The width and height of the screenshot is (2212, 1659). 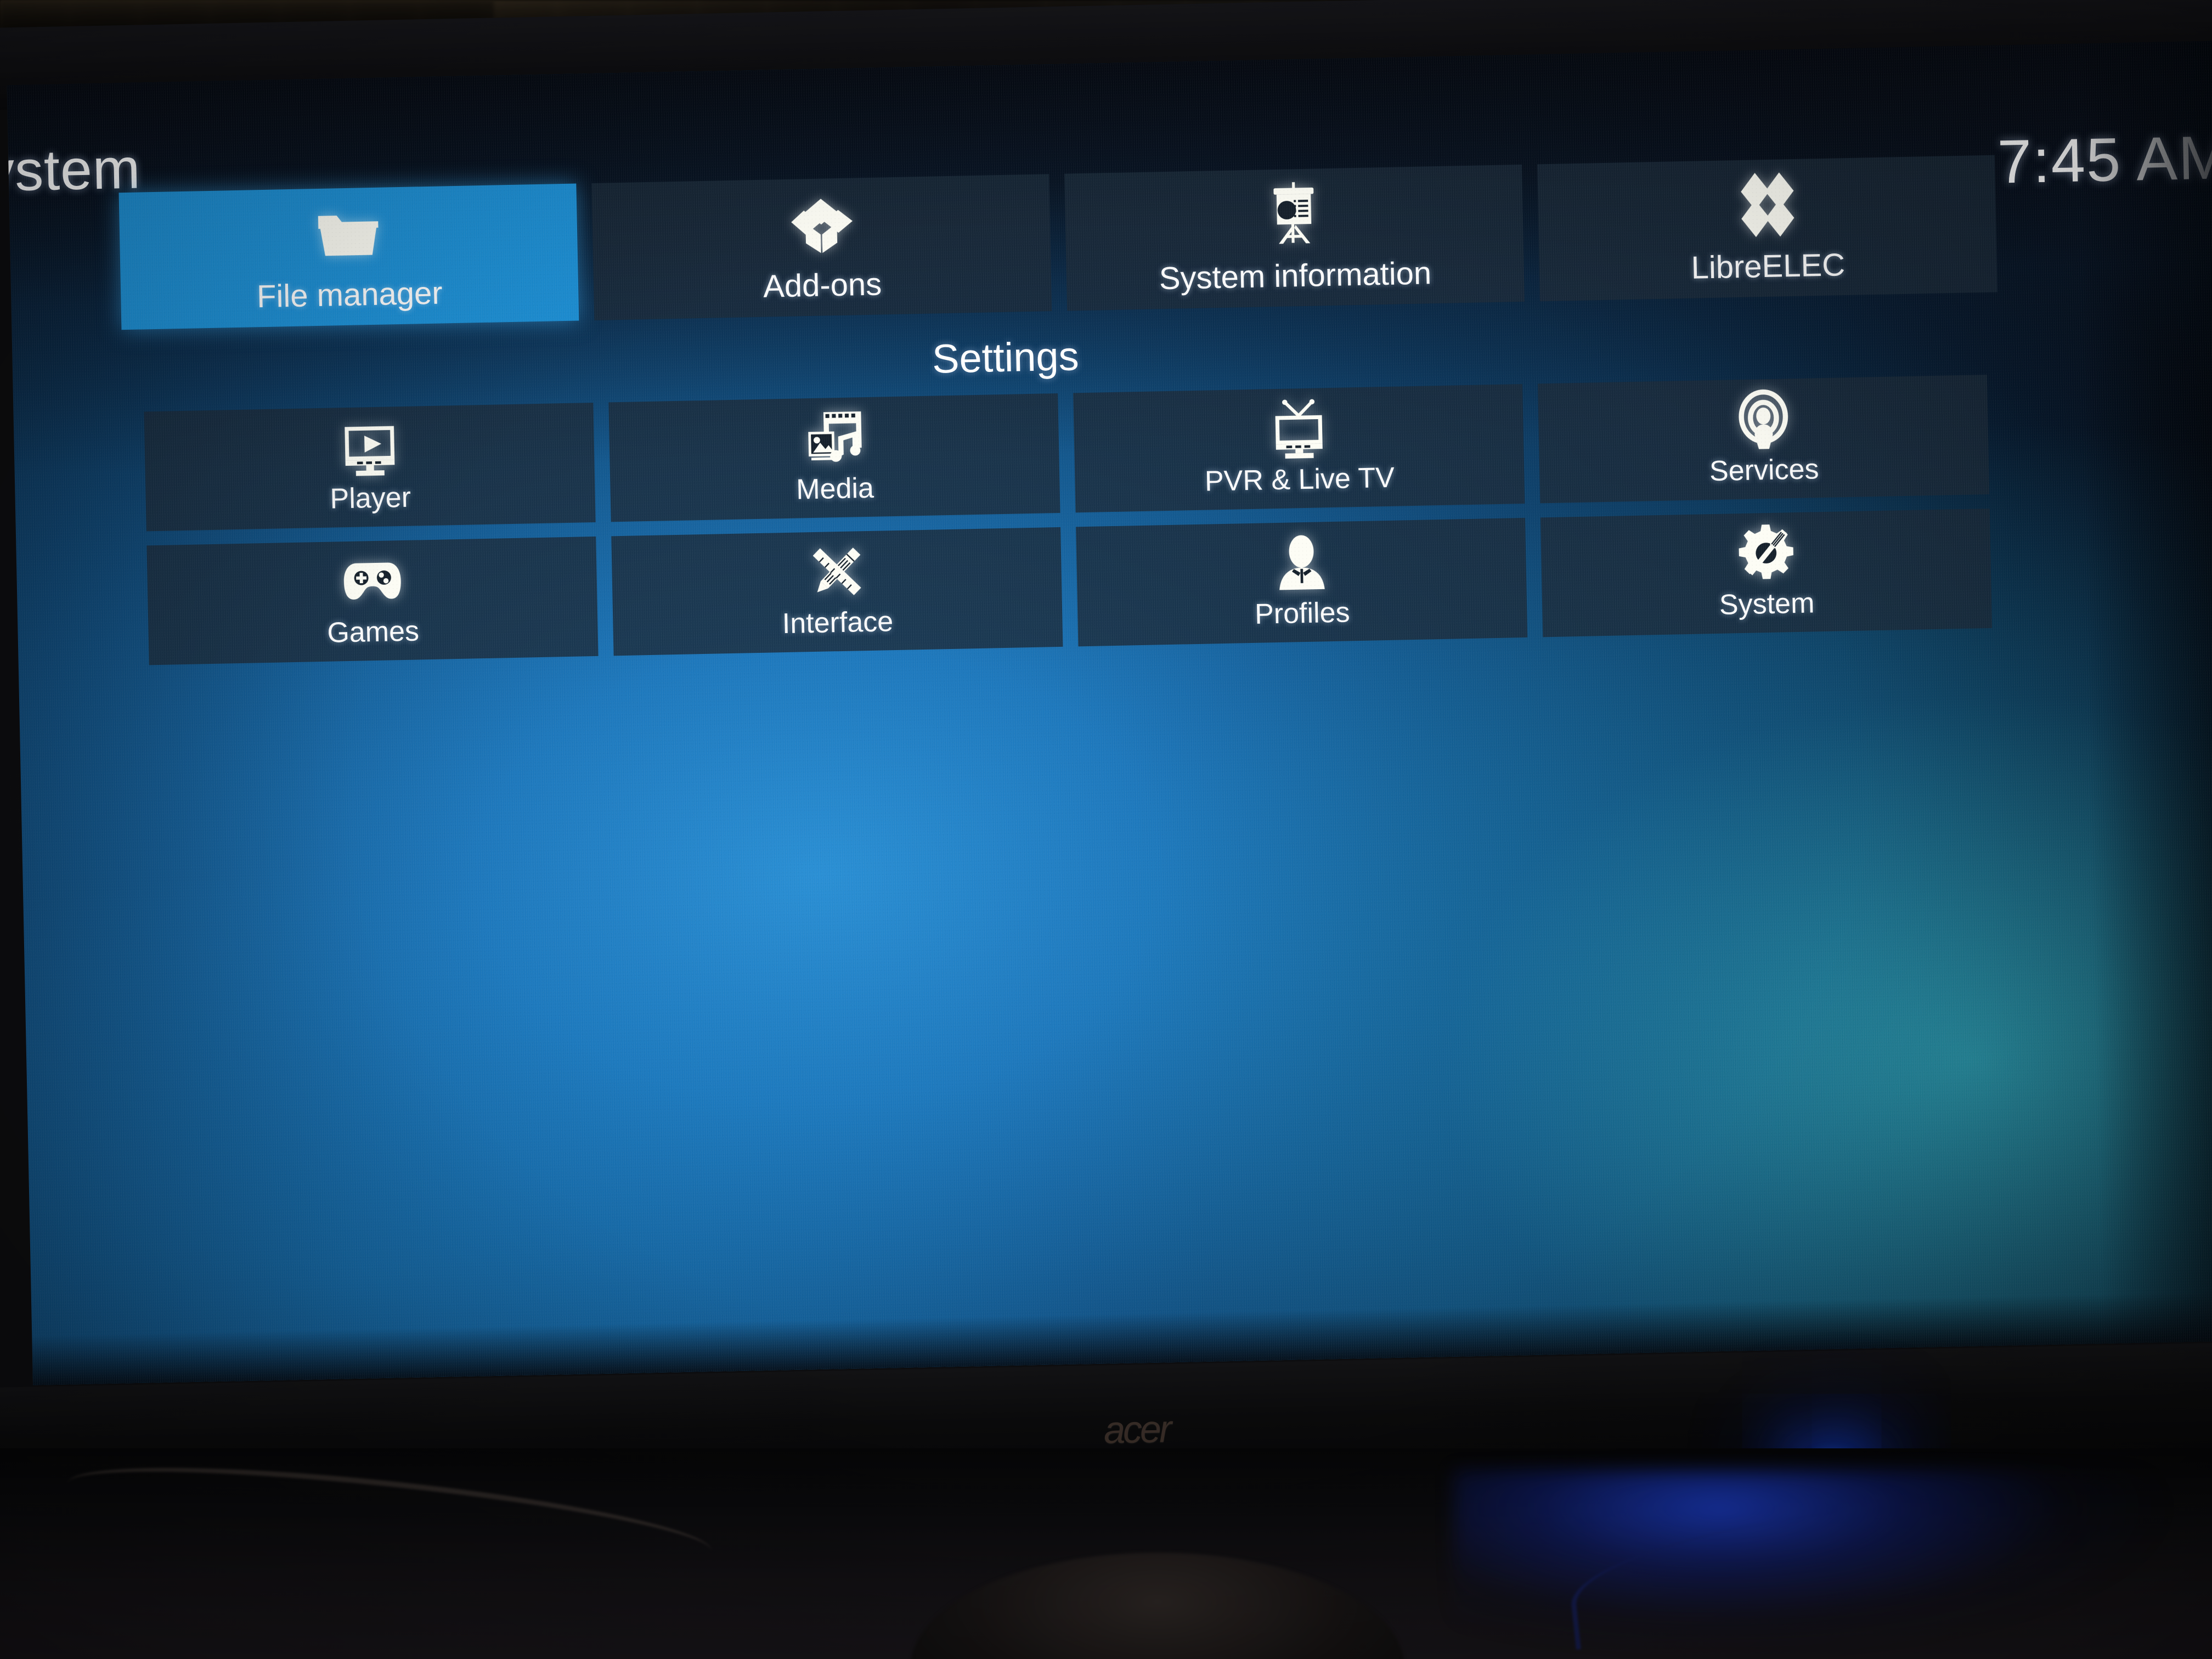 I want to click on tile-label: PVR & Live TV, so click(x=1300, y=479).